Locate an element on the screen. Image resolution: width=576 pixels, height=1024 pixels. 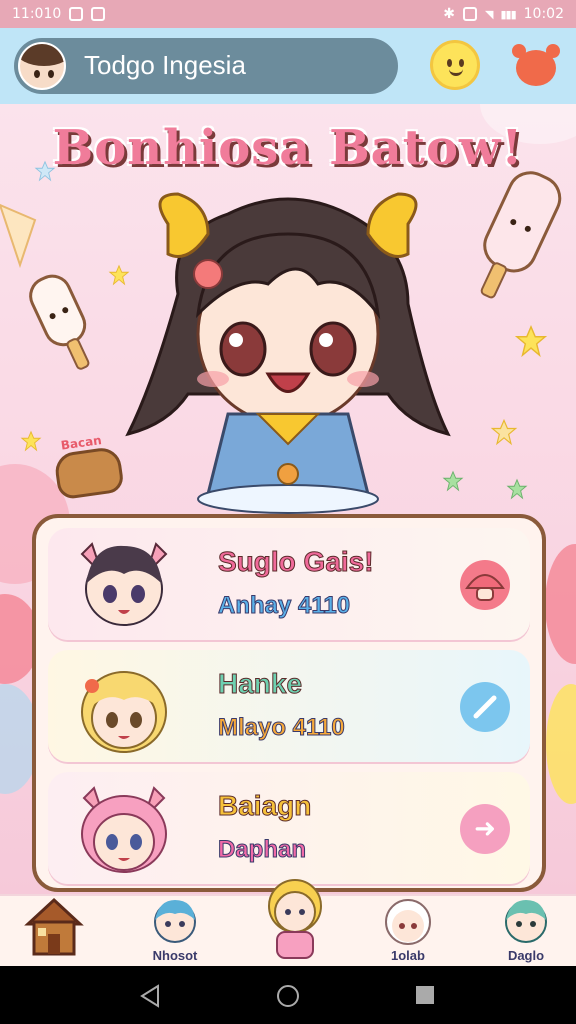
nav-tab-center is located at coordinates (295, 917).